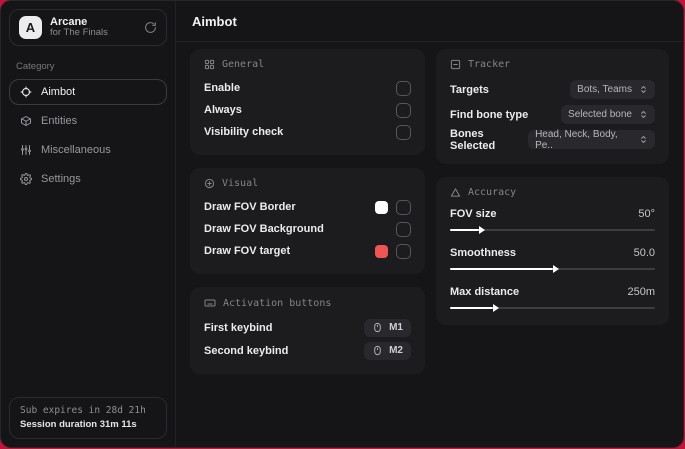 Image resolution: width=685 pixels, height=449 pixels. I want to click on sidebar-item-settings: Settings, so click(88, 179).